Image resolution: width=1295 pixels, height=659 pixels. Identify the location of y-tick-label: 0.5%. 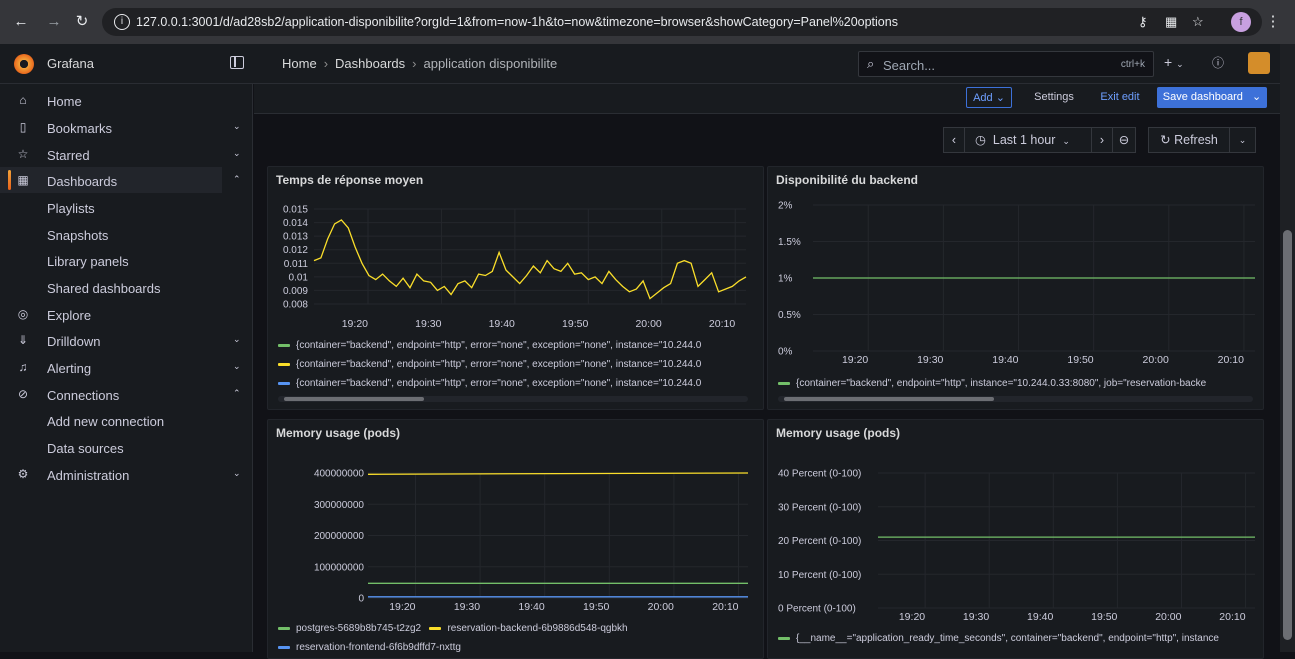
(789, 315).